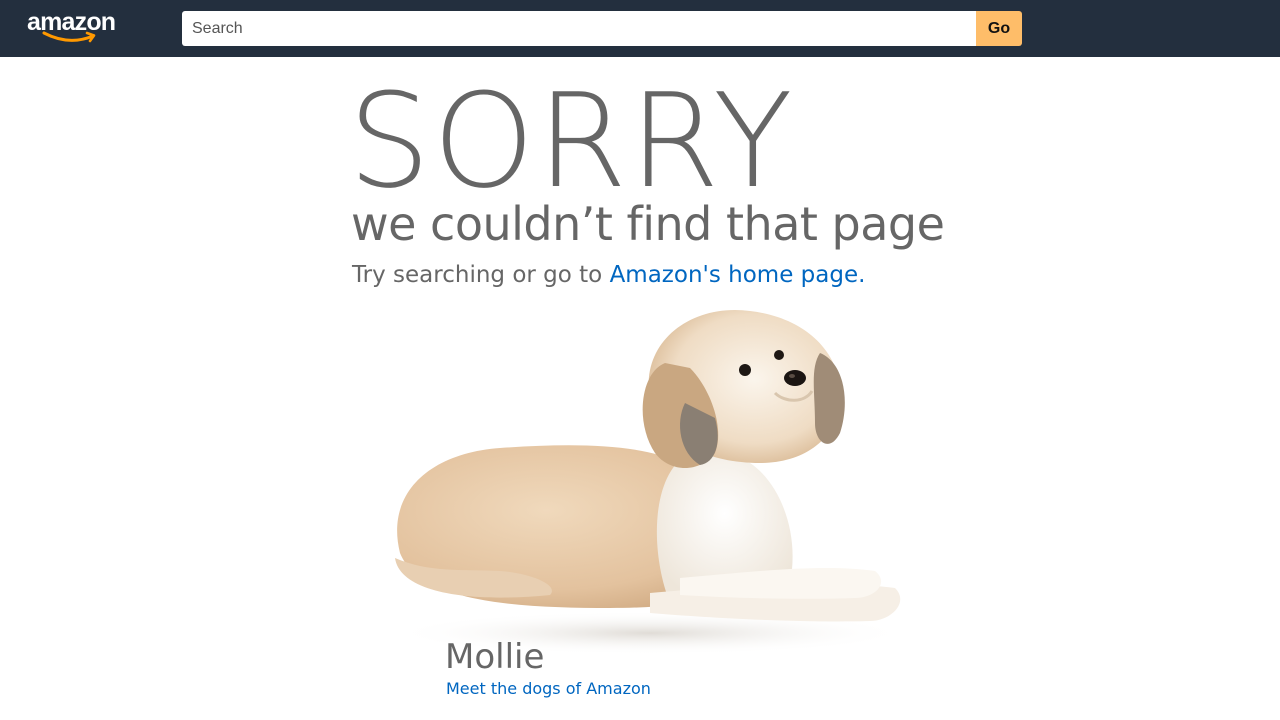 This screenshot has height=720, width=1280. I want to click on search-input, so click(579, 28).